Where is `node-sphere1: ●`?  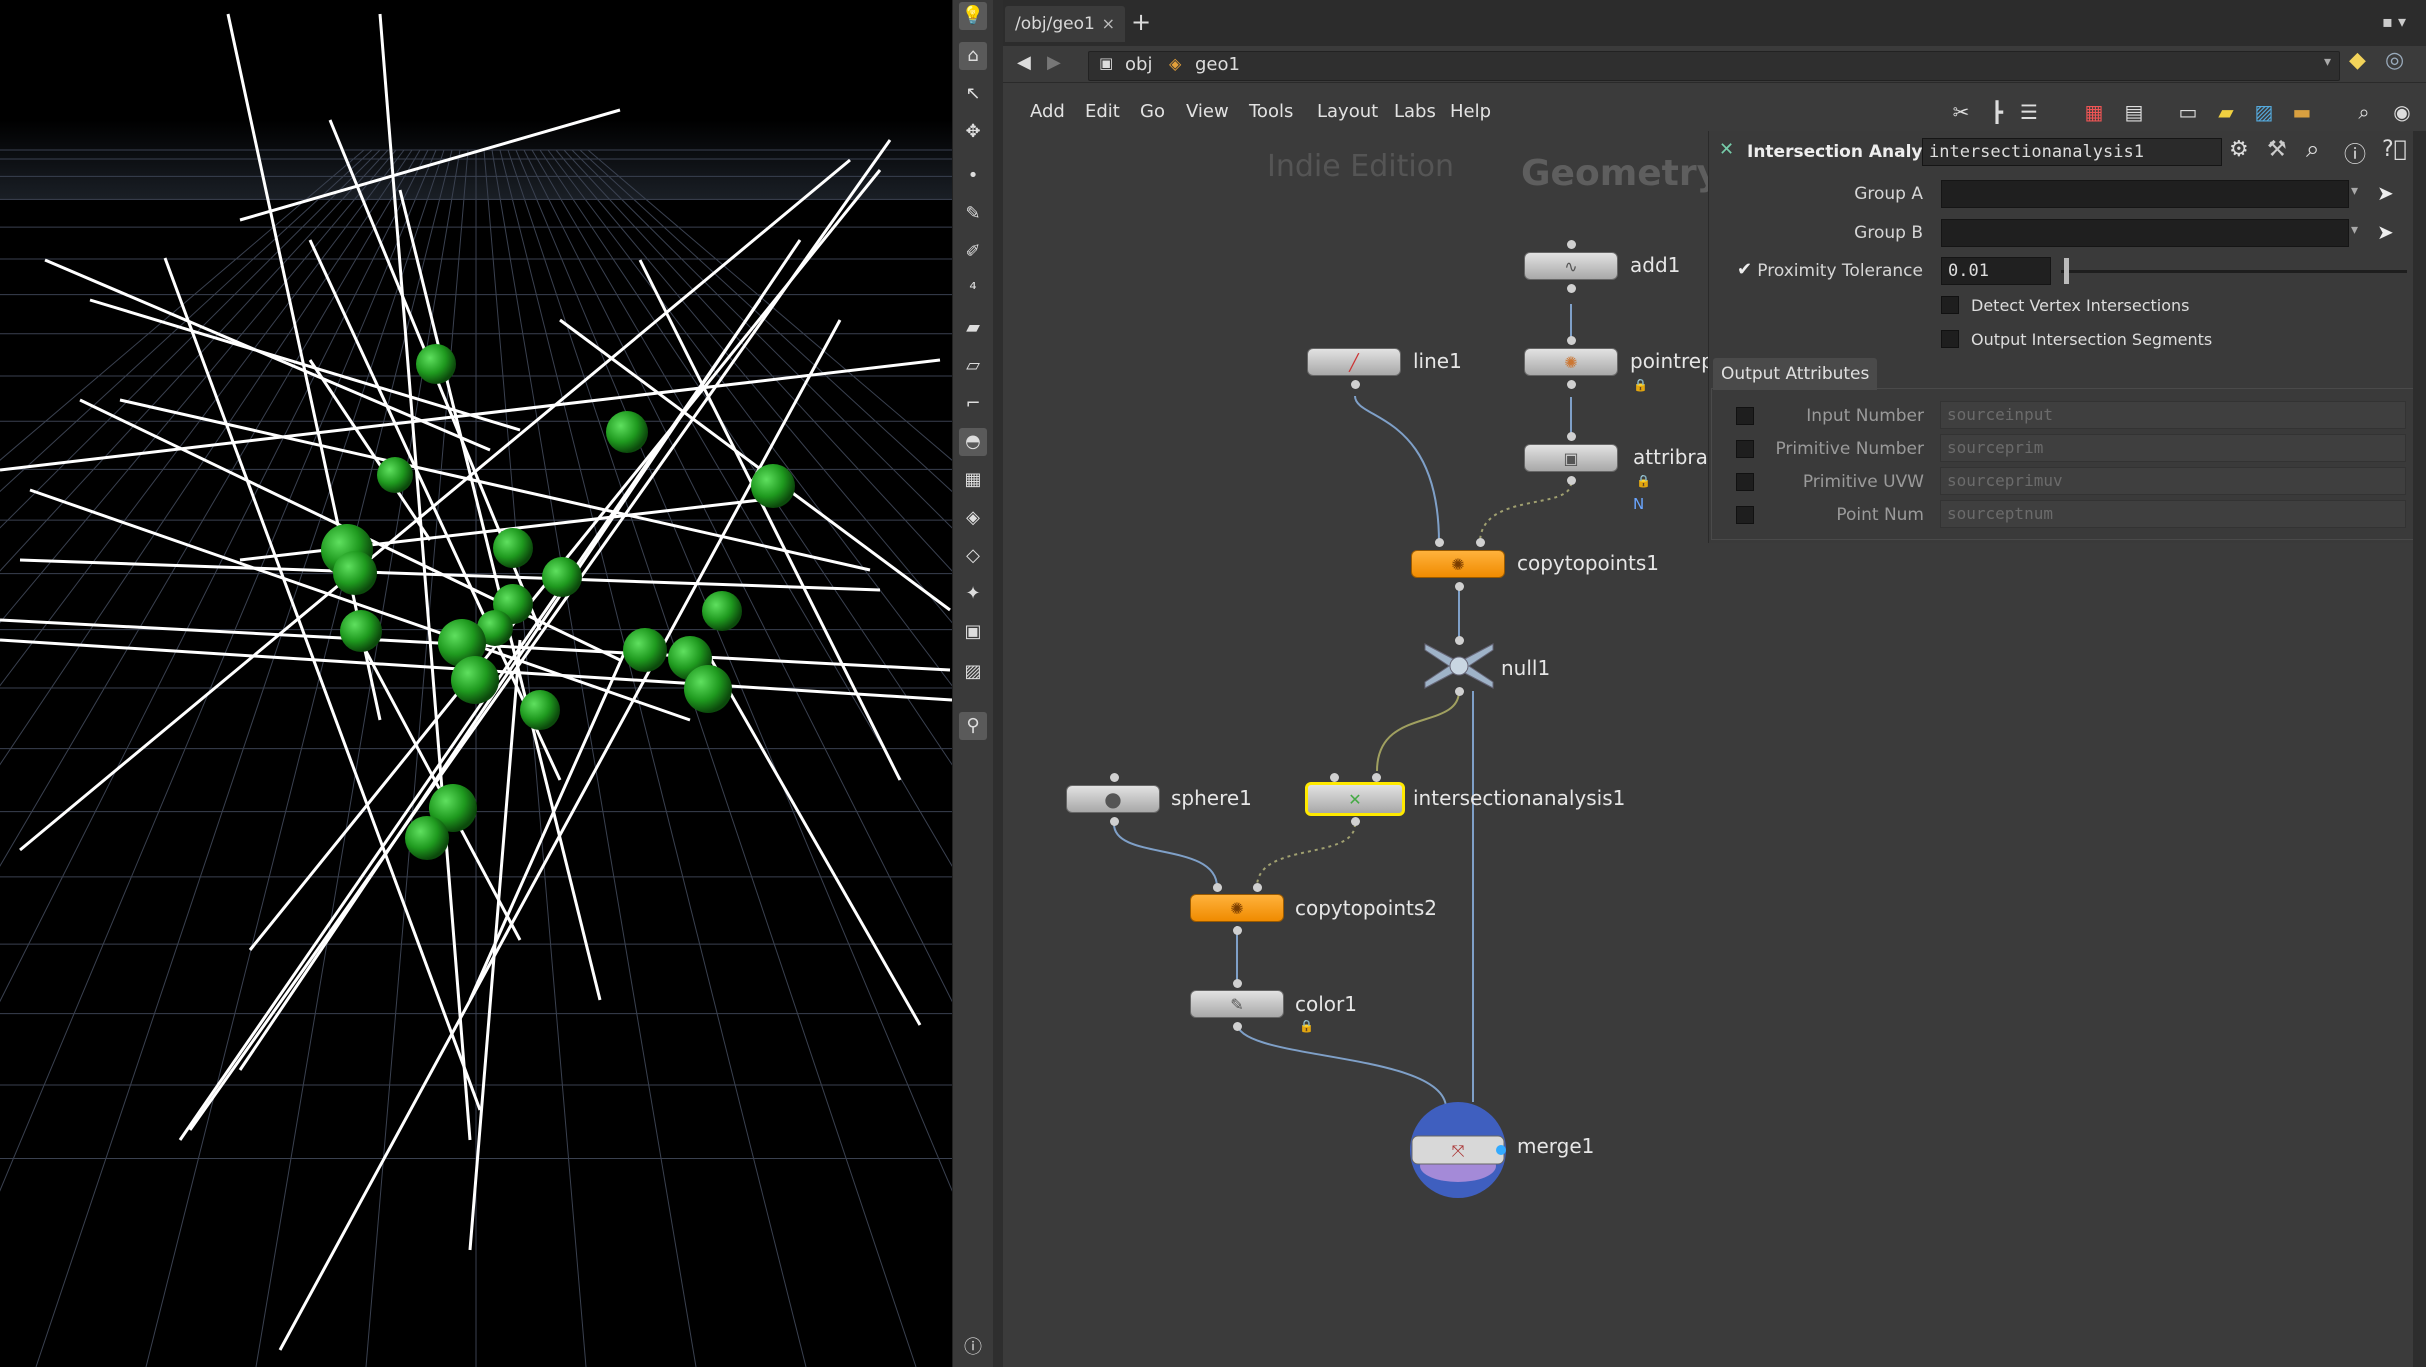 node-sphere1: ● is located at coordinates (1113, 799).